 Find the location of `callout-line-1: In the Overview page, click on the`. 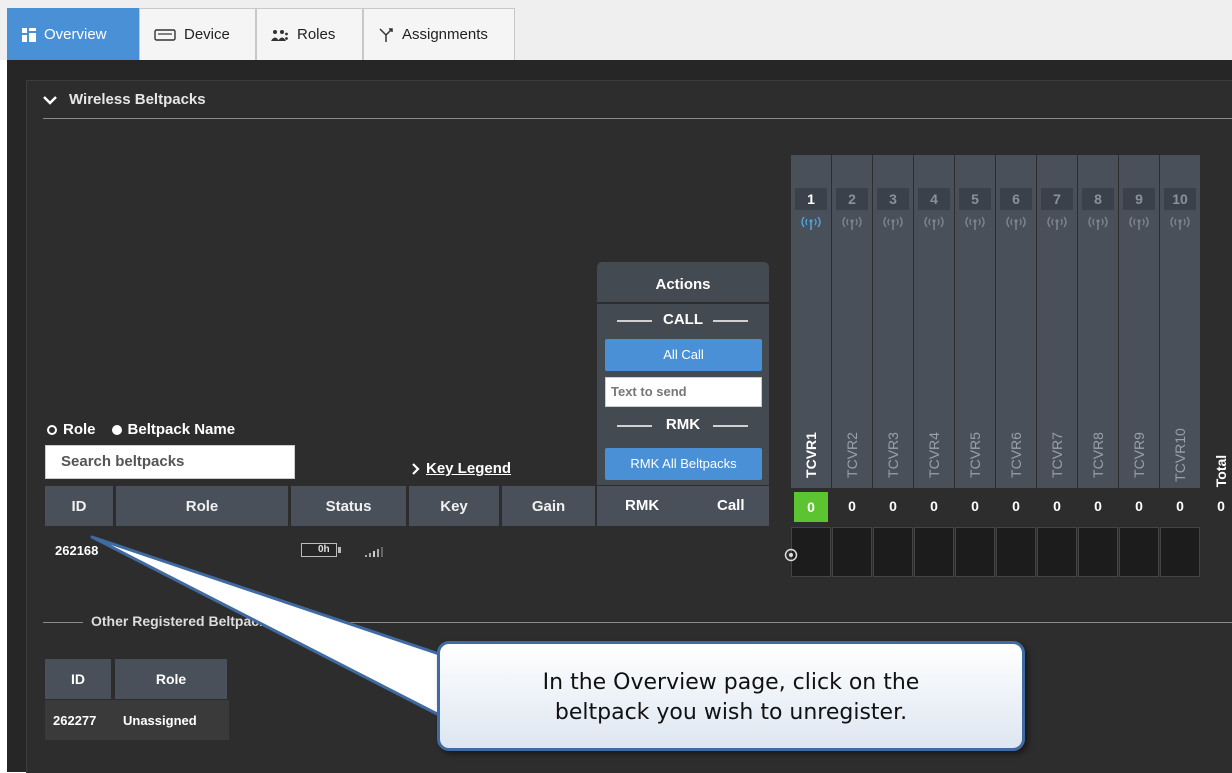

callout-line-1: In the Overview page, click on the is located at coordinates (731, 682).